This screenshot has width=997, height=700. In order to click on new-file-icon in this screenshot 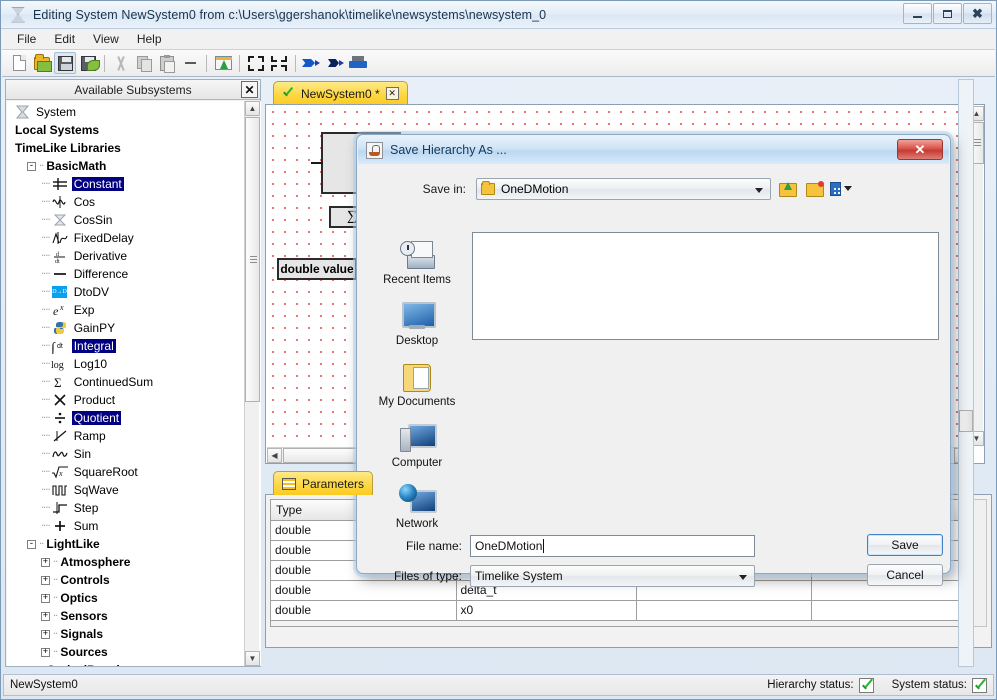, I will do `click(19, 63)`.